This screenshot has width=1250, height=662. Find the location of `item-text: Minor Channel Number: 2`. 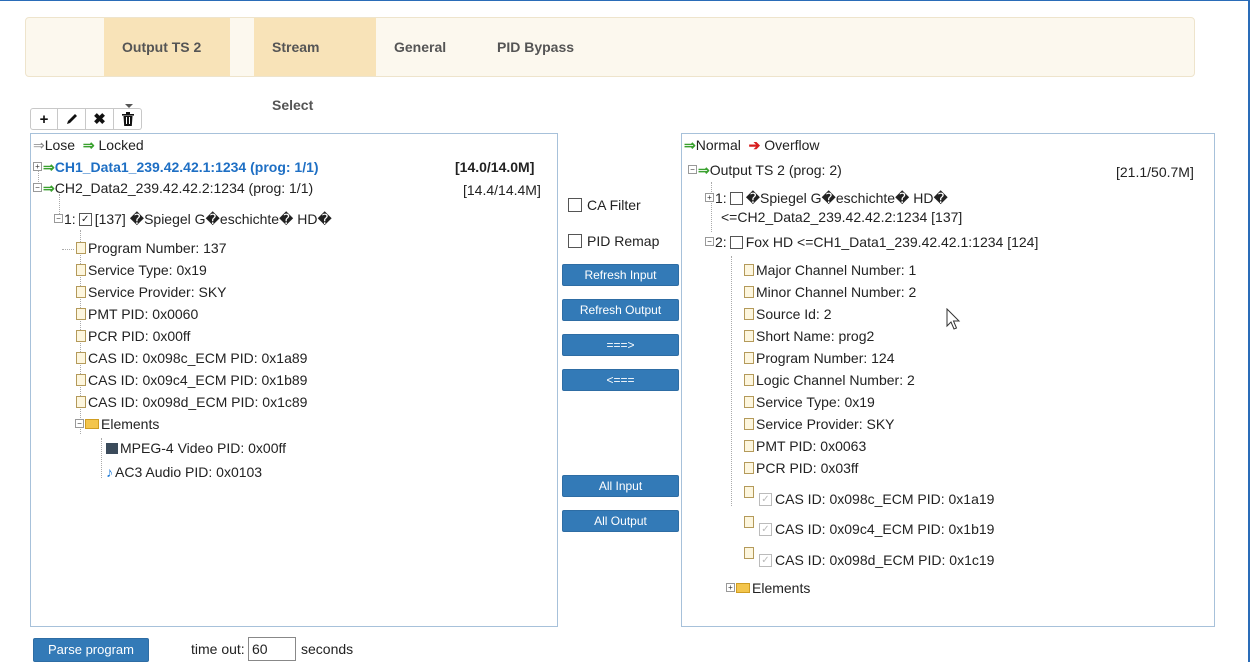

item-text: Minor Channel Number: 2 is located at coordinates (836, 292).